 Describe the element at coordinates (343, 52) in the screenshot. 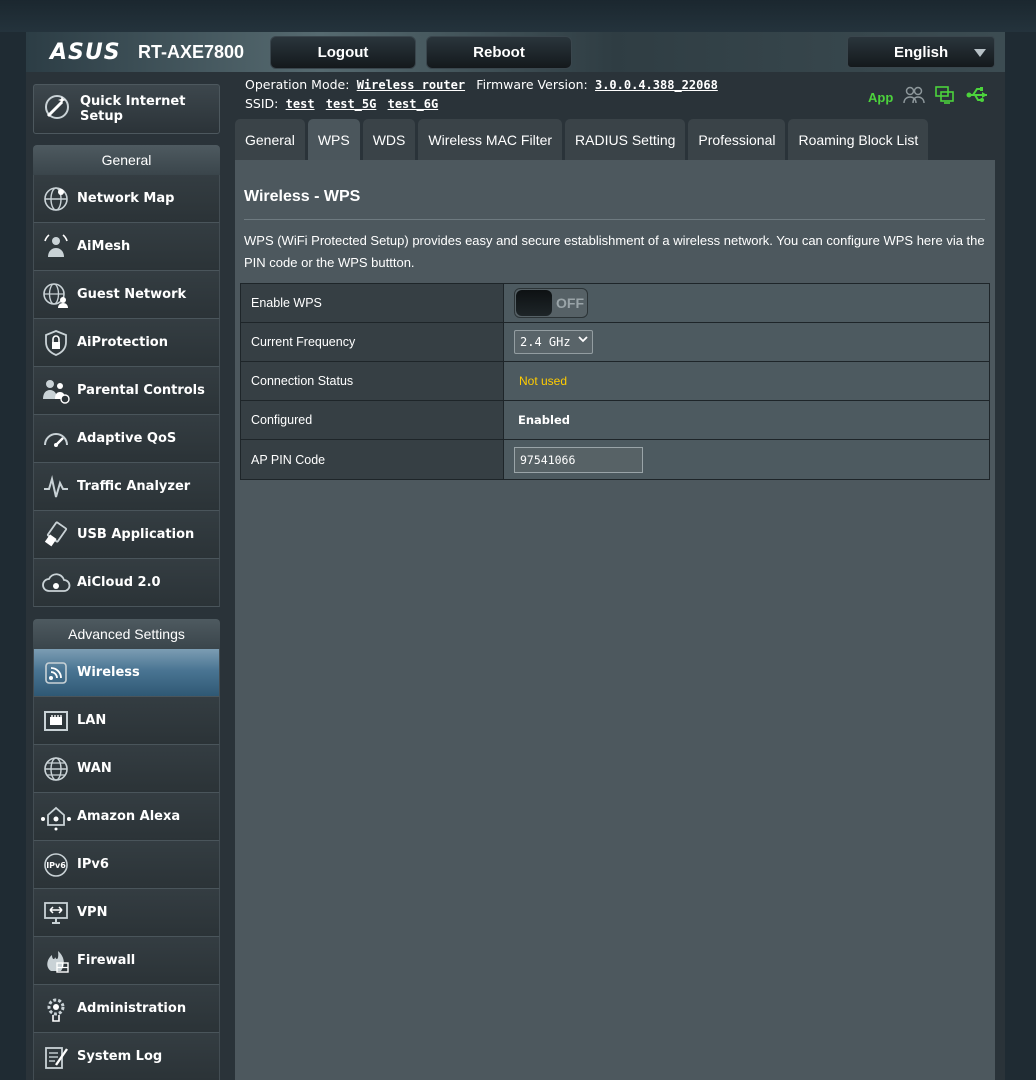

I see `logout-button: Logout` at that location.